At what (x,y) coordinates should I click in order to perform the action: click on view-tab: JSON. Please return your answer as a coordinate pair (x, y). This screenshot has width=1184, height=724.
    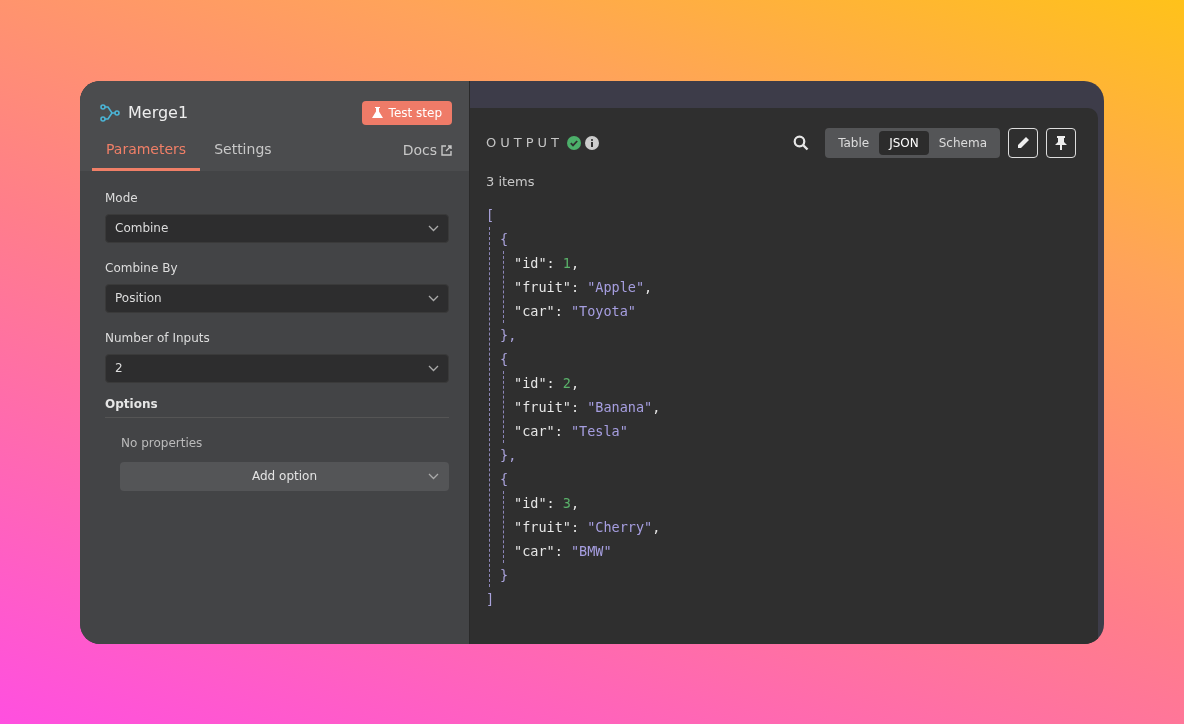
    Looking at the image, I should click on (904, 142).